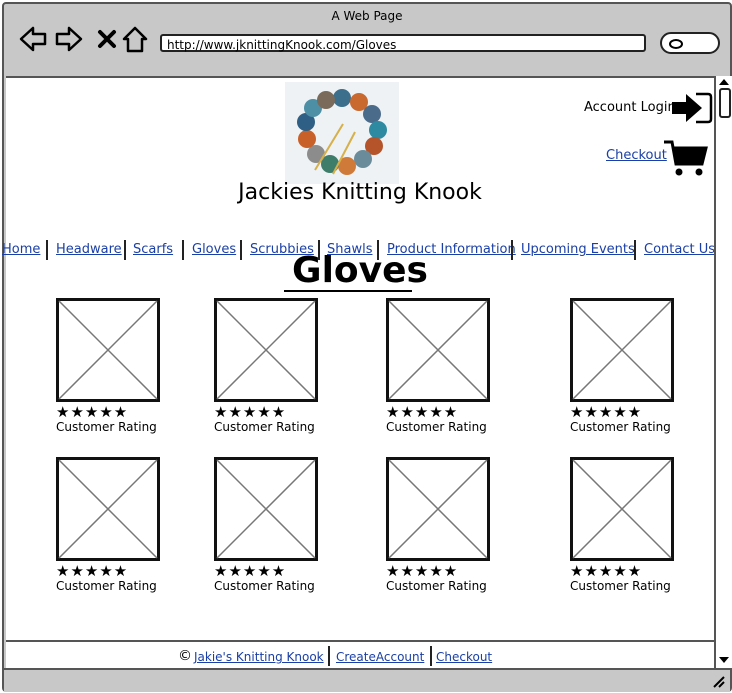 The width and height of the screenshot is (732, 693). What do you see at coordinates (367, 680) in the screenshot?
I see `status-bar` at bounding box center [367, 680].